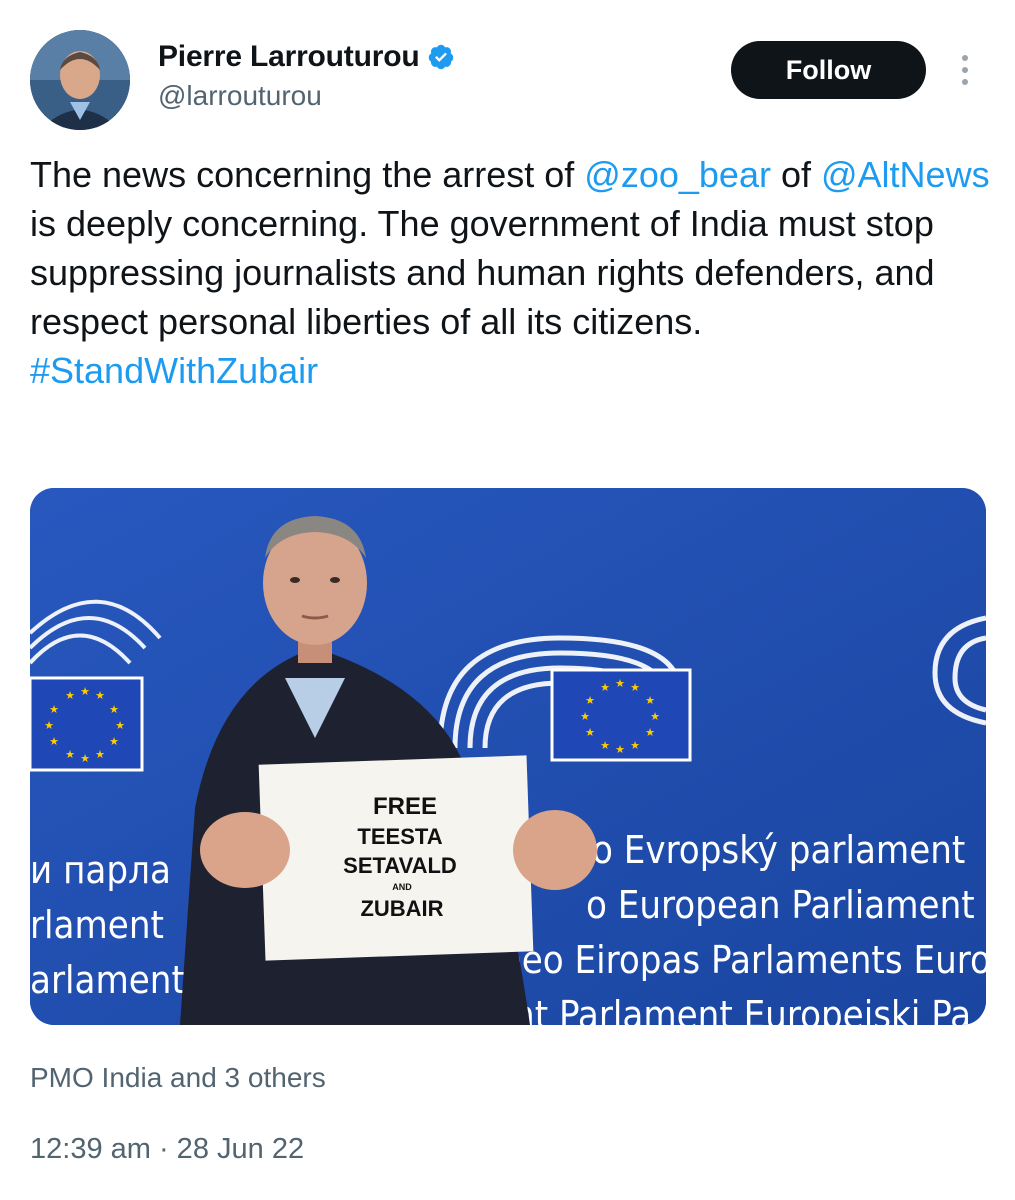 The height and width of the screenshot is (1200, 1015). I want to click on sign-text-line-4: AND, so click(402, 887).